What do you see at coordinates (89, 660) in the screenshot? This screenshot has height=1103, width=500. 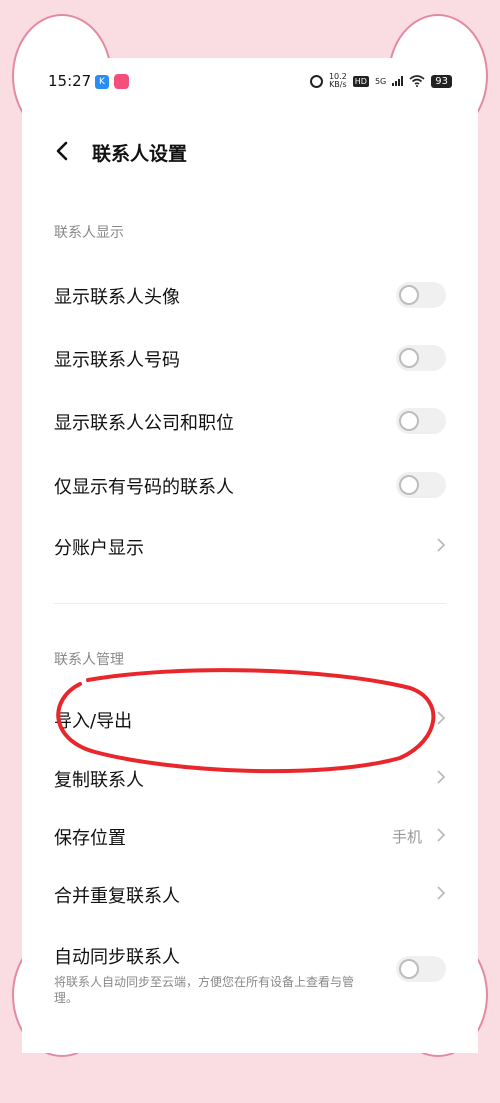 I see `section-header-manage: 联系人管理` at bounding box center [89, 660].